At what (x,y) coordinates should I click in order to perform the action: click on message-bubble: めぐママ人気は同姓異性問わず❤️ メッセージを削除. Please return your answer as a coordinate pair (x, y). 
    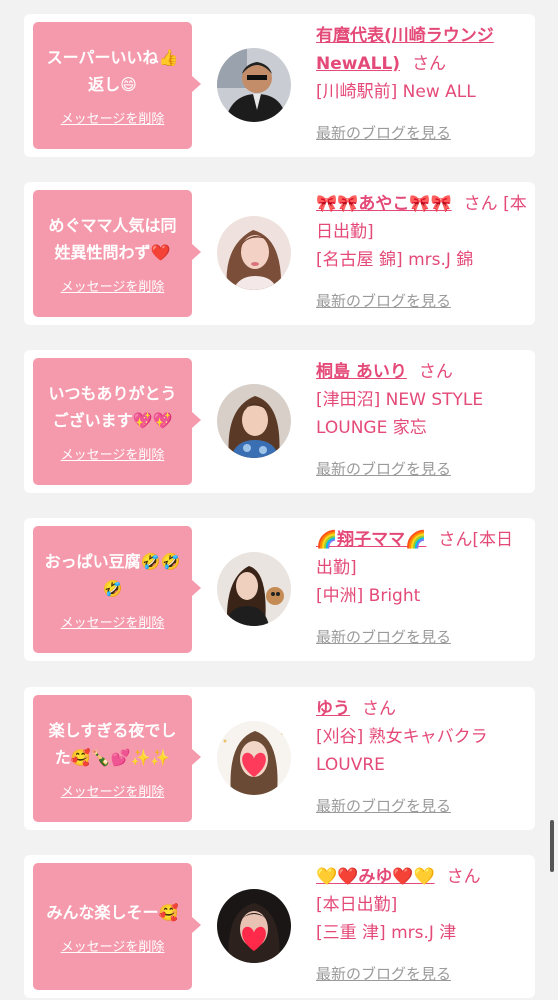
    Looking at the image, I should click on (117, 253).